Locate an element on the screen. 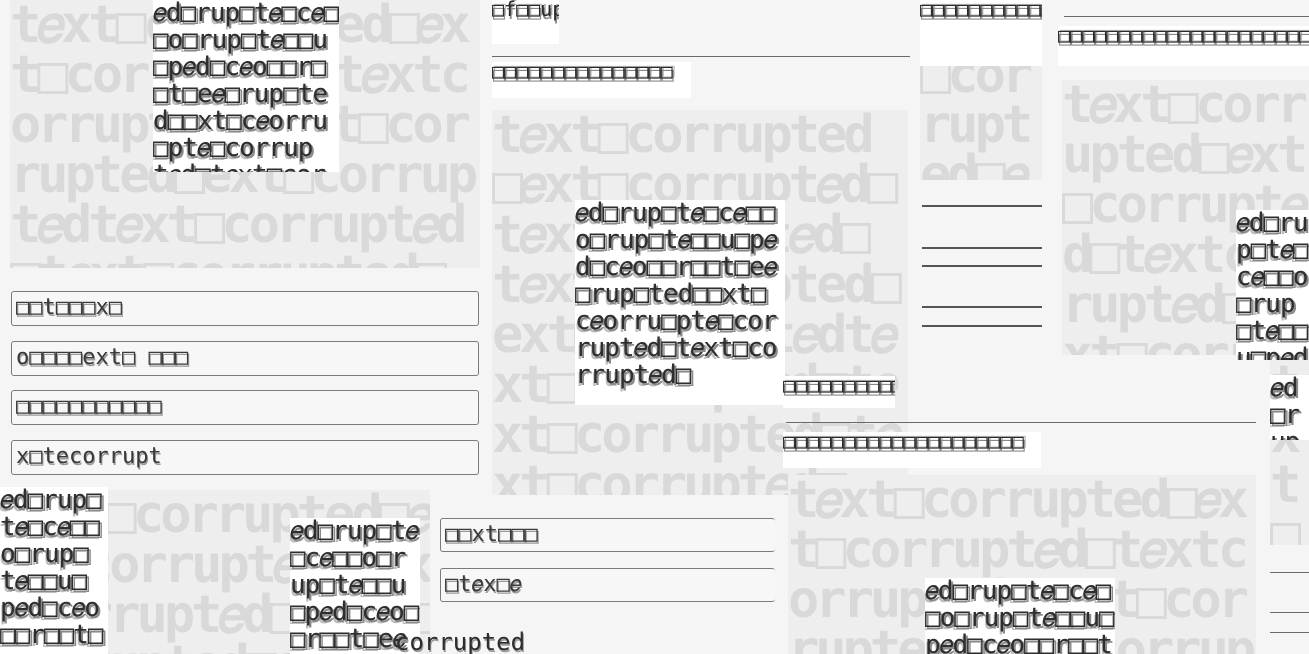 The image size is (1309, 654). bottom-garbled-text: corrupted is located at coordinates (460, 641).